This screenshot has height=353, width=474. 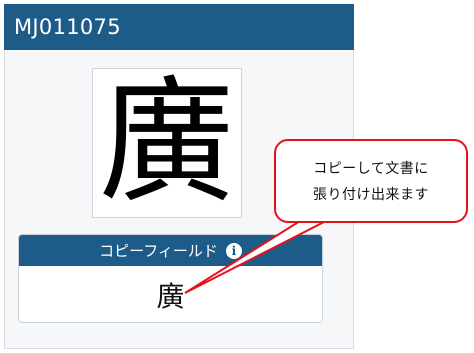 What do you see at coordinates (170, 295) in the screenshot?
I see `copy-field-value: 廣` at bounding box center [170, 295].